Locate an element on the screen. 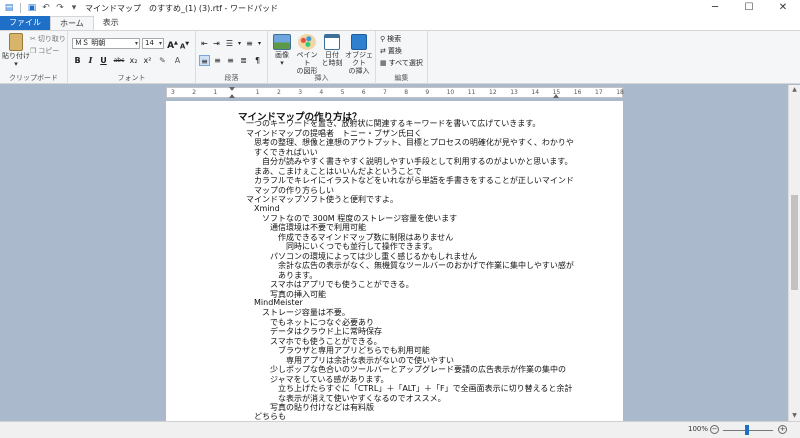 This screenshot has width=800, height=438. redo-icon: ↷ is located at coordinates (60, 8).